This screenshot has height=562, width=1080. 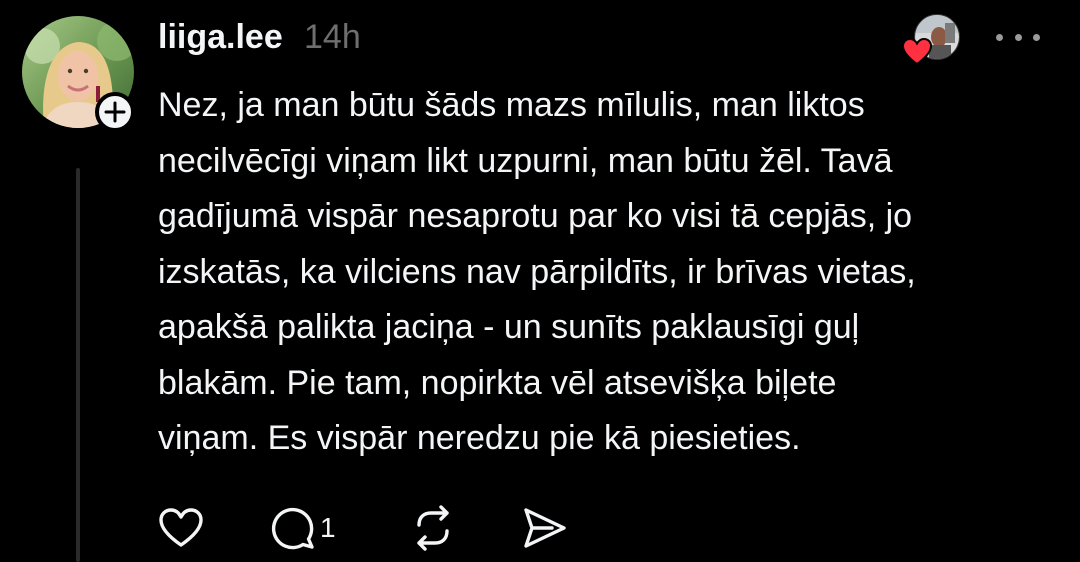 I want to click on repost-button, so click(x=433, y=528).